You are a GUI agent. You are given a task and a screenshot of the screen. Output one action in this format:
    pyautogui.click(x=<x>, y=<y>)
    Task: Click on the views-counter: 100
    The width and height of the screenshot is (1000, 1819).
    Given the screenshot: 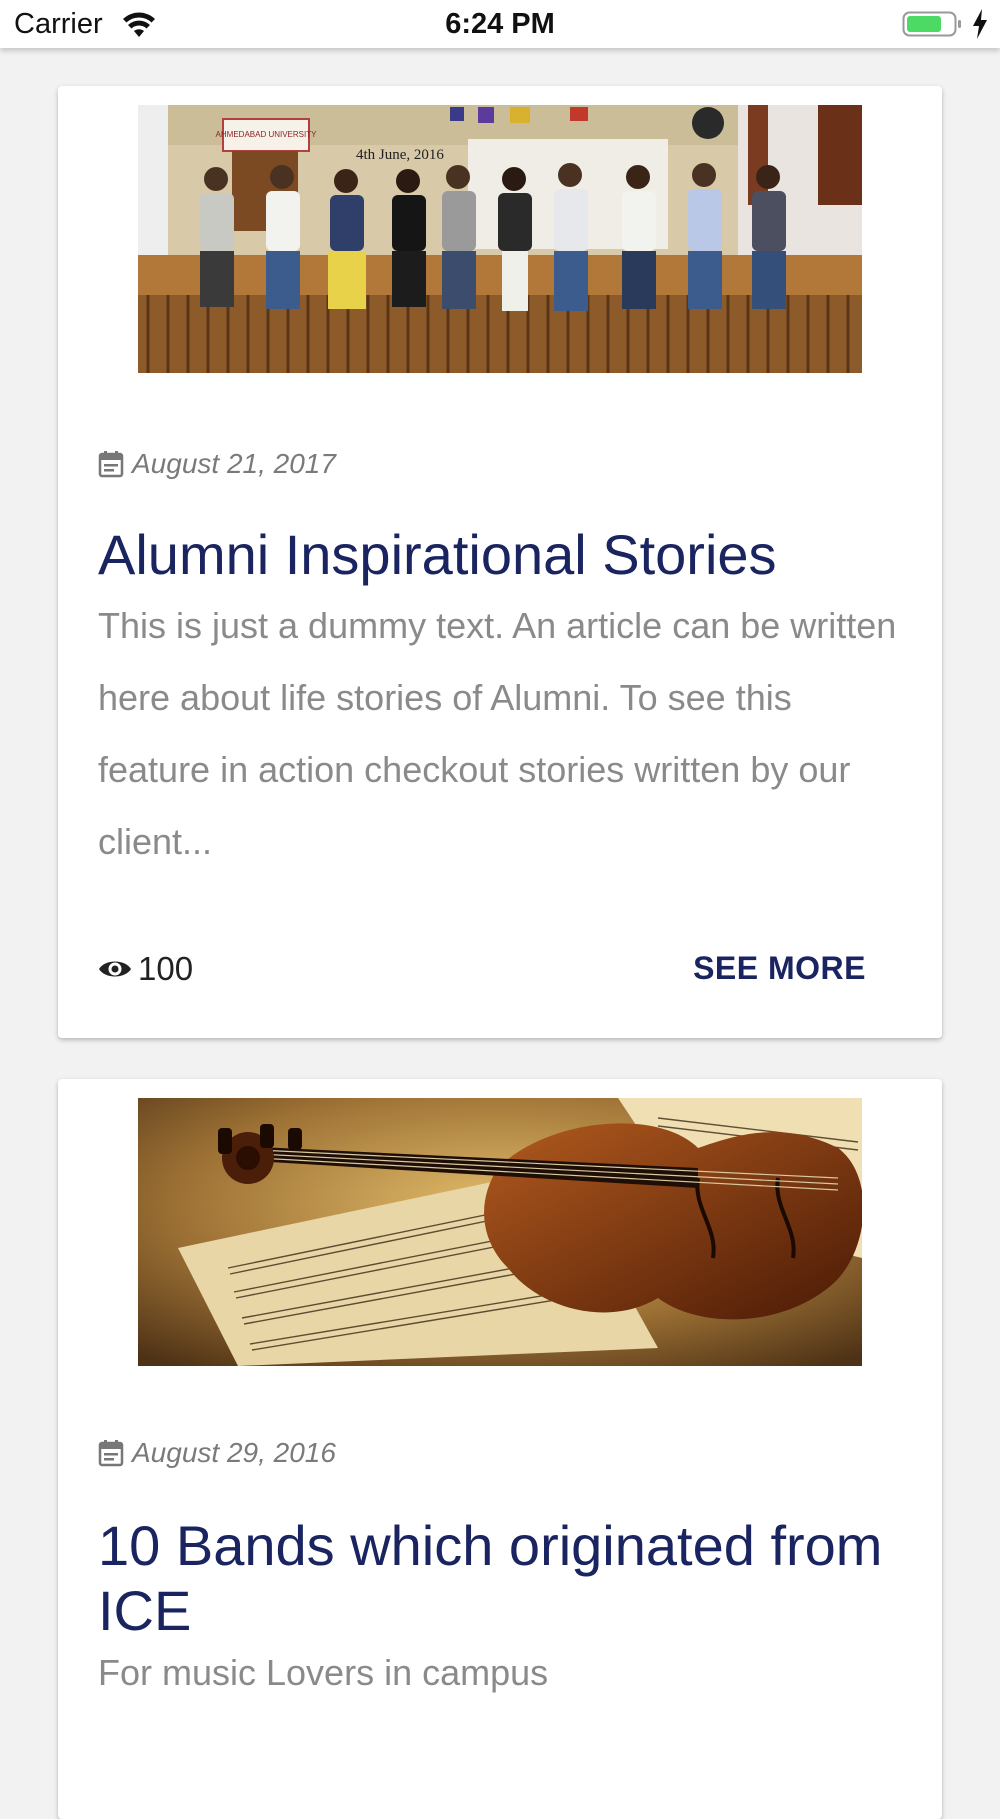 What is the action you would take?
    pyautogui.click(x=145, y=969)
    